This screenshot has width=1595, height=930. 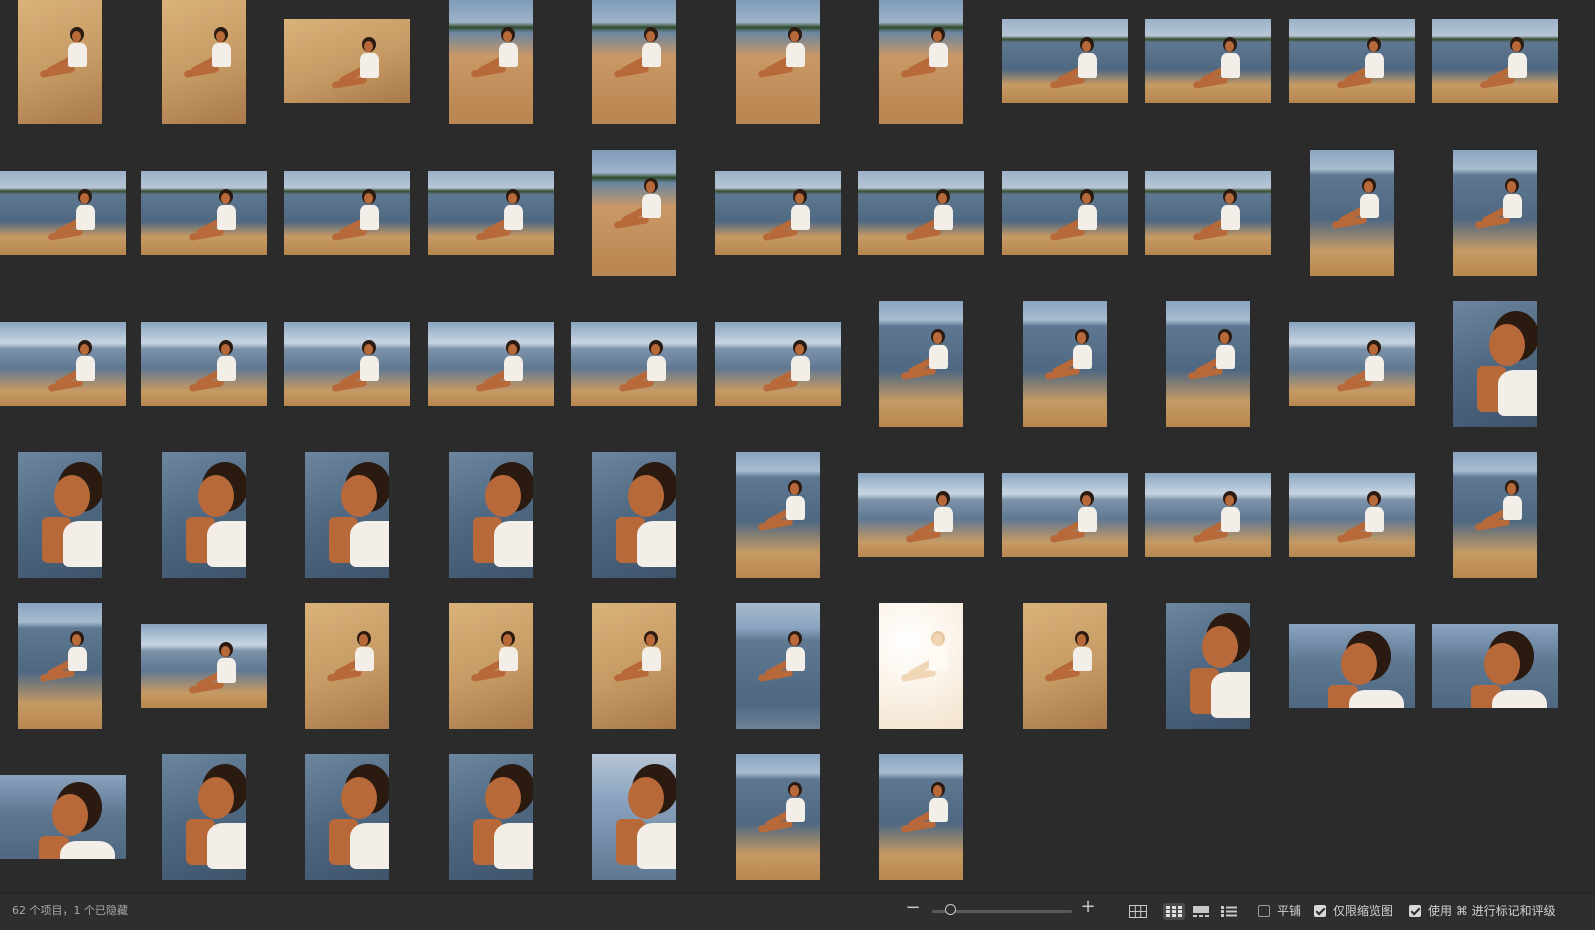 I want to click on small-grid-icon, so click(x=1174, y=911).